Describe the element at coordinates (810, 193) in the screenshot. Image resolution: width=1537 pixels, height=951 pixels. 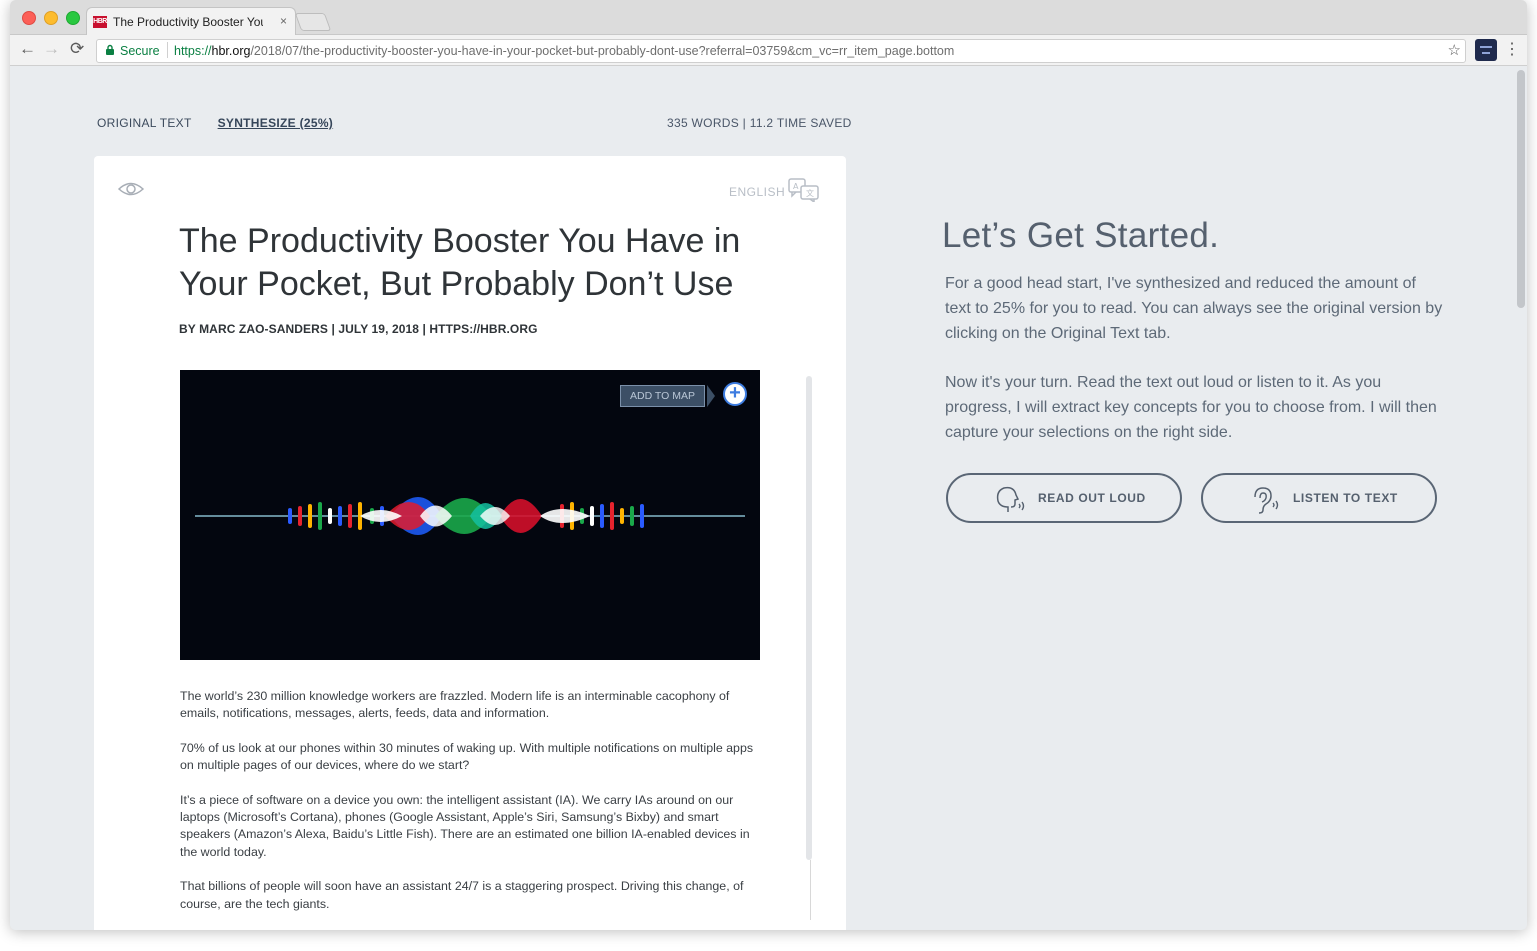
I see `svg-text: 文` at that location.